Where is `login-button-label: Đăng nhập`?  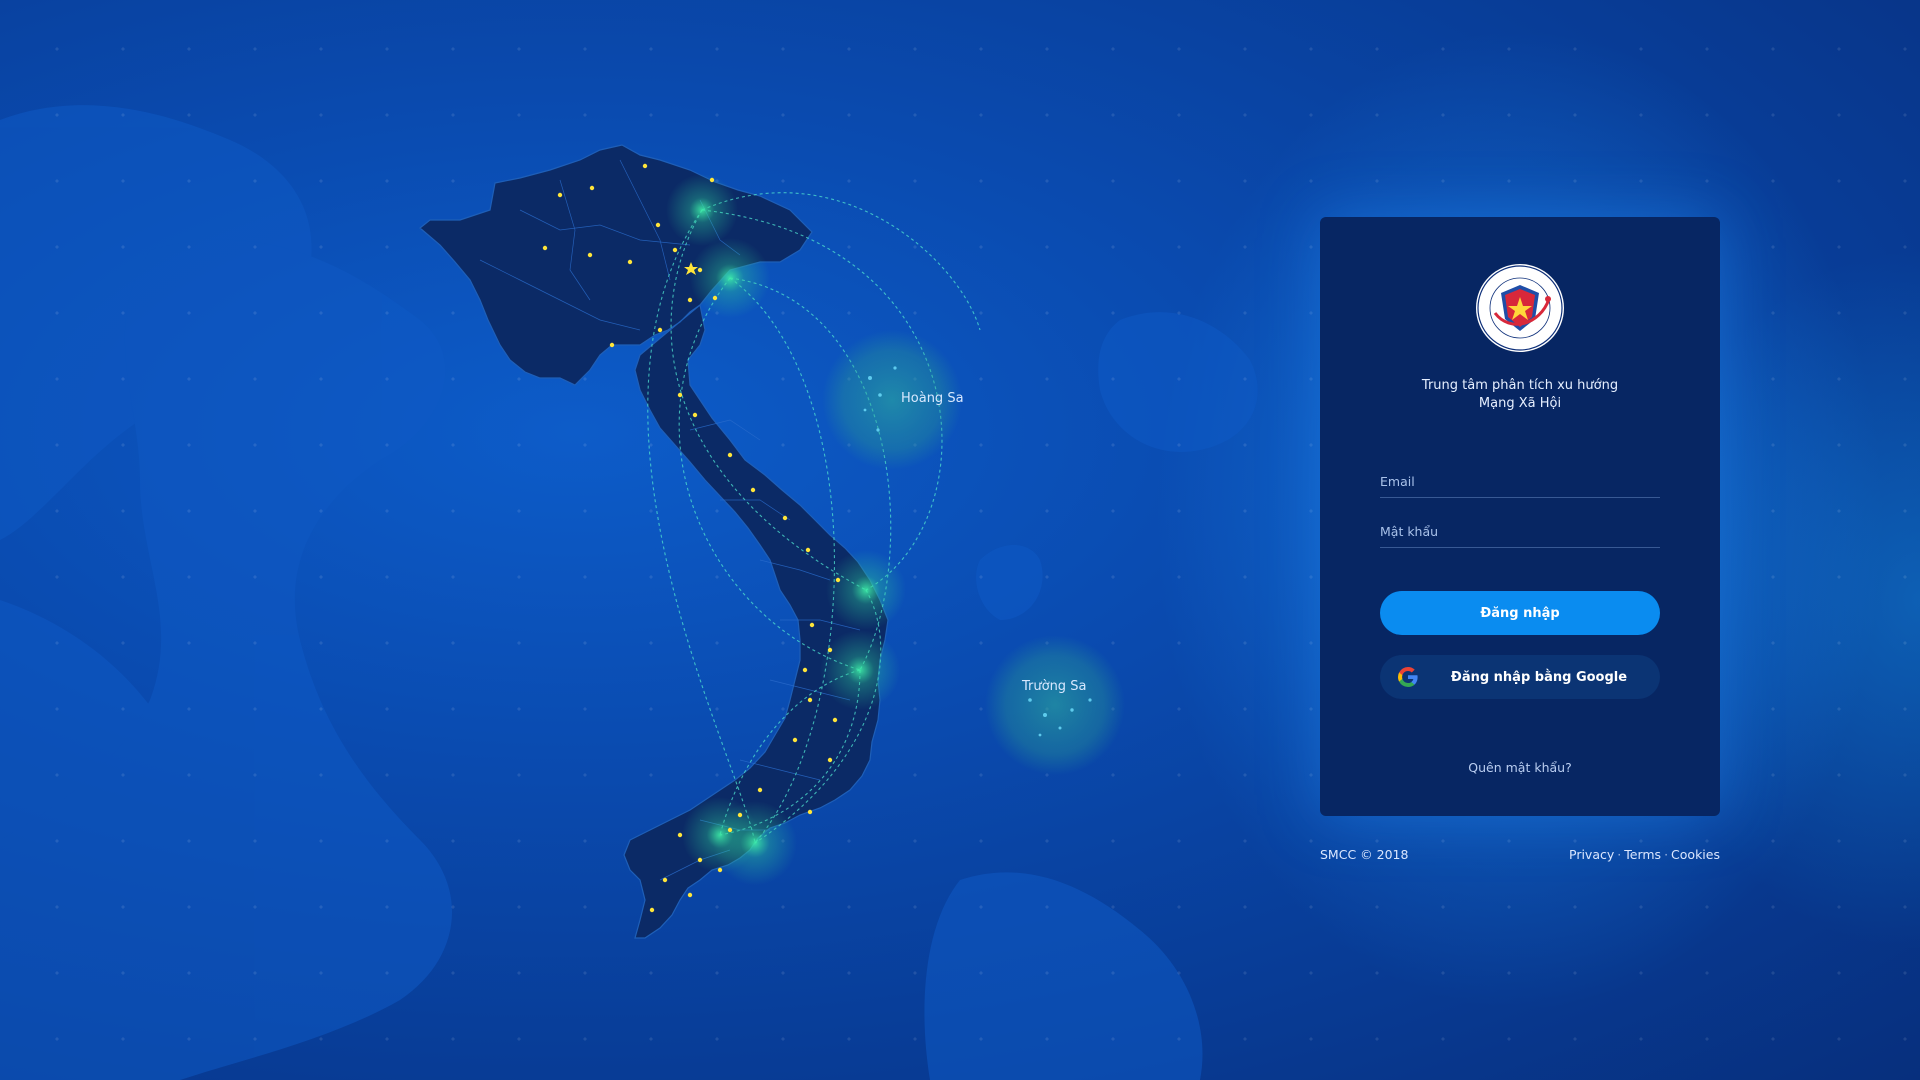
login-button-label: Đăng nhập is located at coordinates (1520, 613).